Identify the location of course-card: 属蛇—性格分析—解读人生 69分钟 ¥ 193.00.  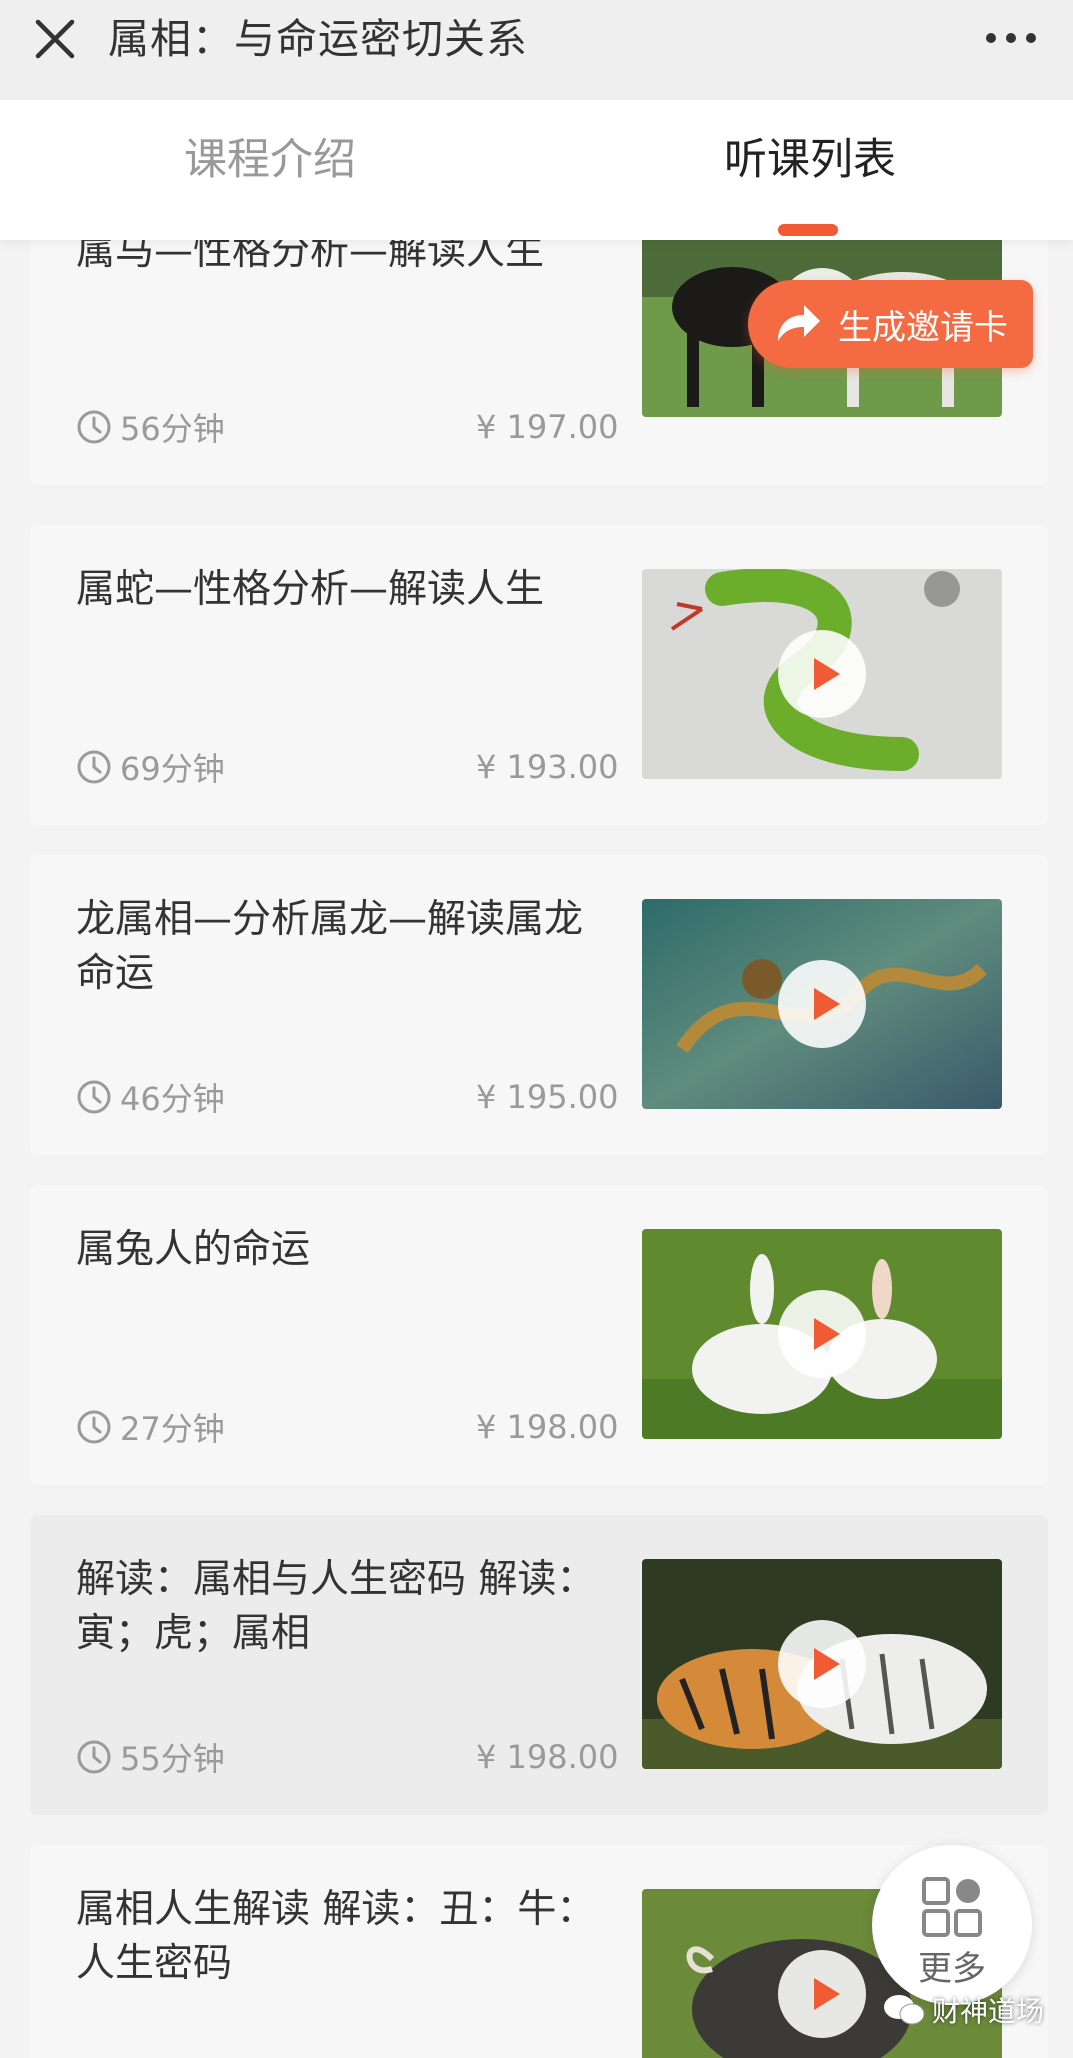
(539, 675).